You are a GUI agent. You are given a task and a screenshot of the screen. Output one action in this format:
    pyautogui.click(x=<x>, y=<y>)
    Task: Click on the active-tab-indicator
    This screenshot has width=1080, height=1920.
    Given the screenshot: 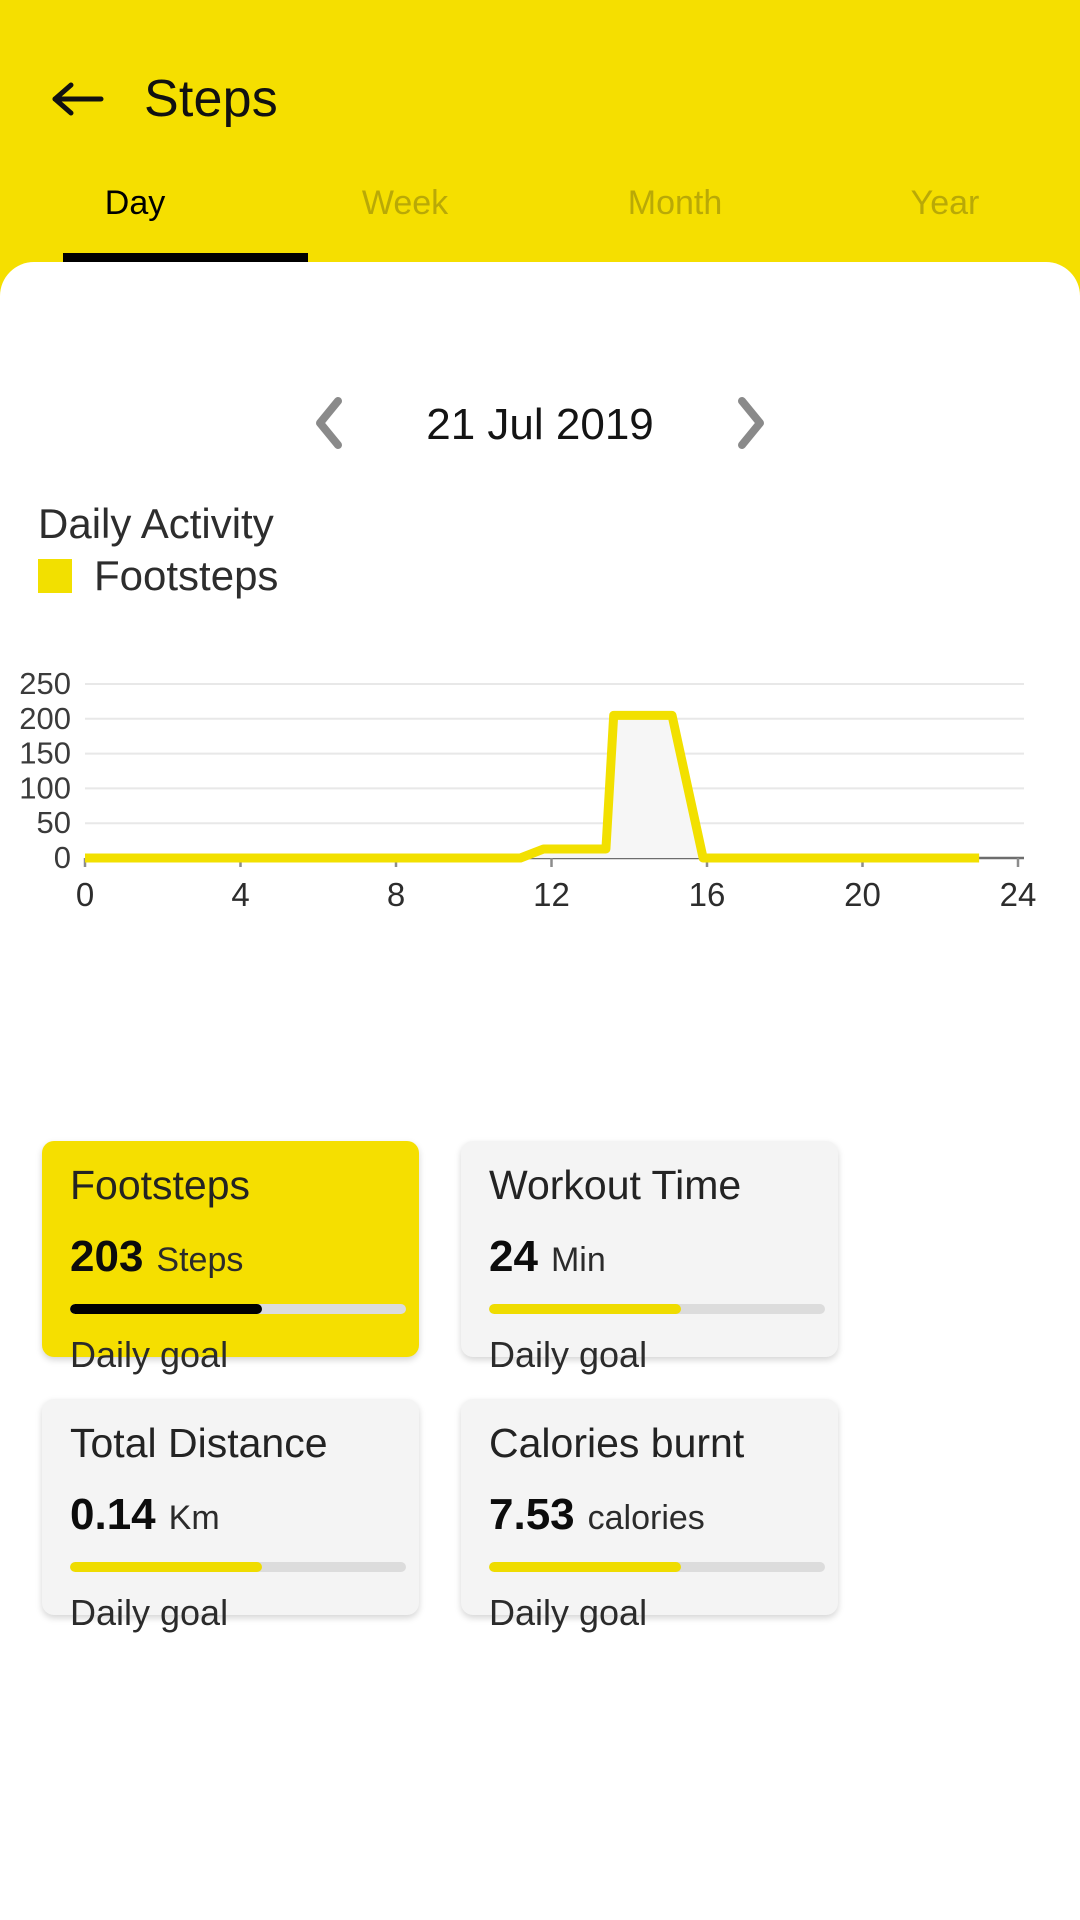 What is the action you would take?
    pyautogui.click(x=185, y=257)
    